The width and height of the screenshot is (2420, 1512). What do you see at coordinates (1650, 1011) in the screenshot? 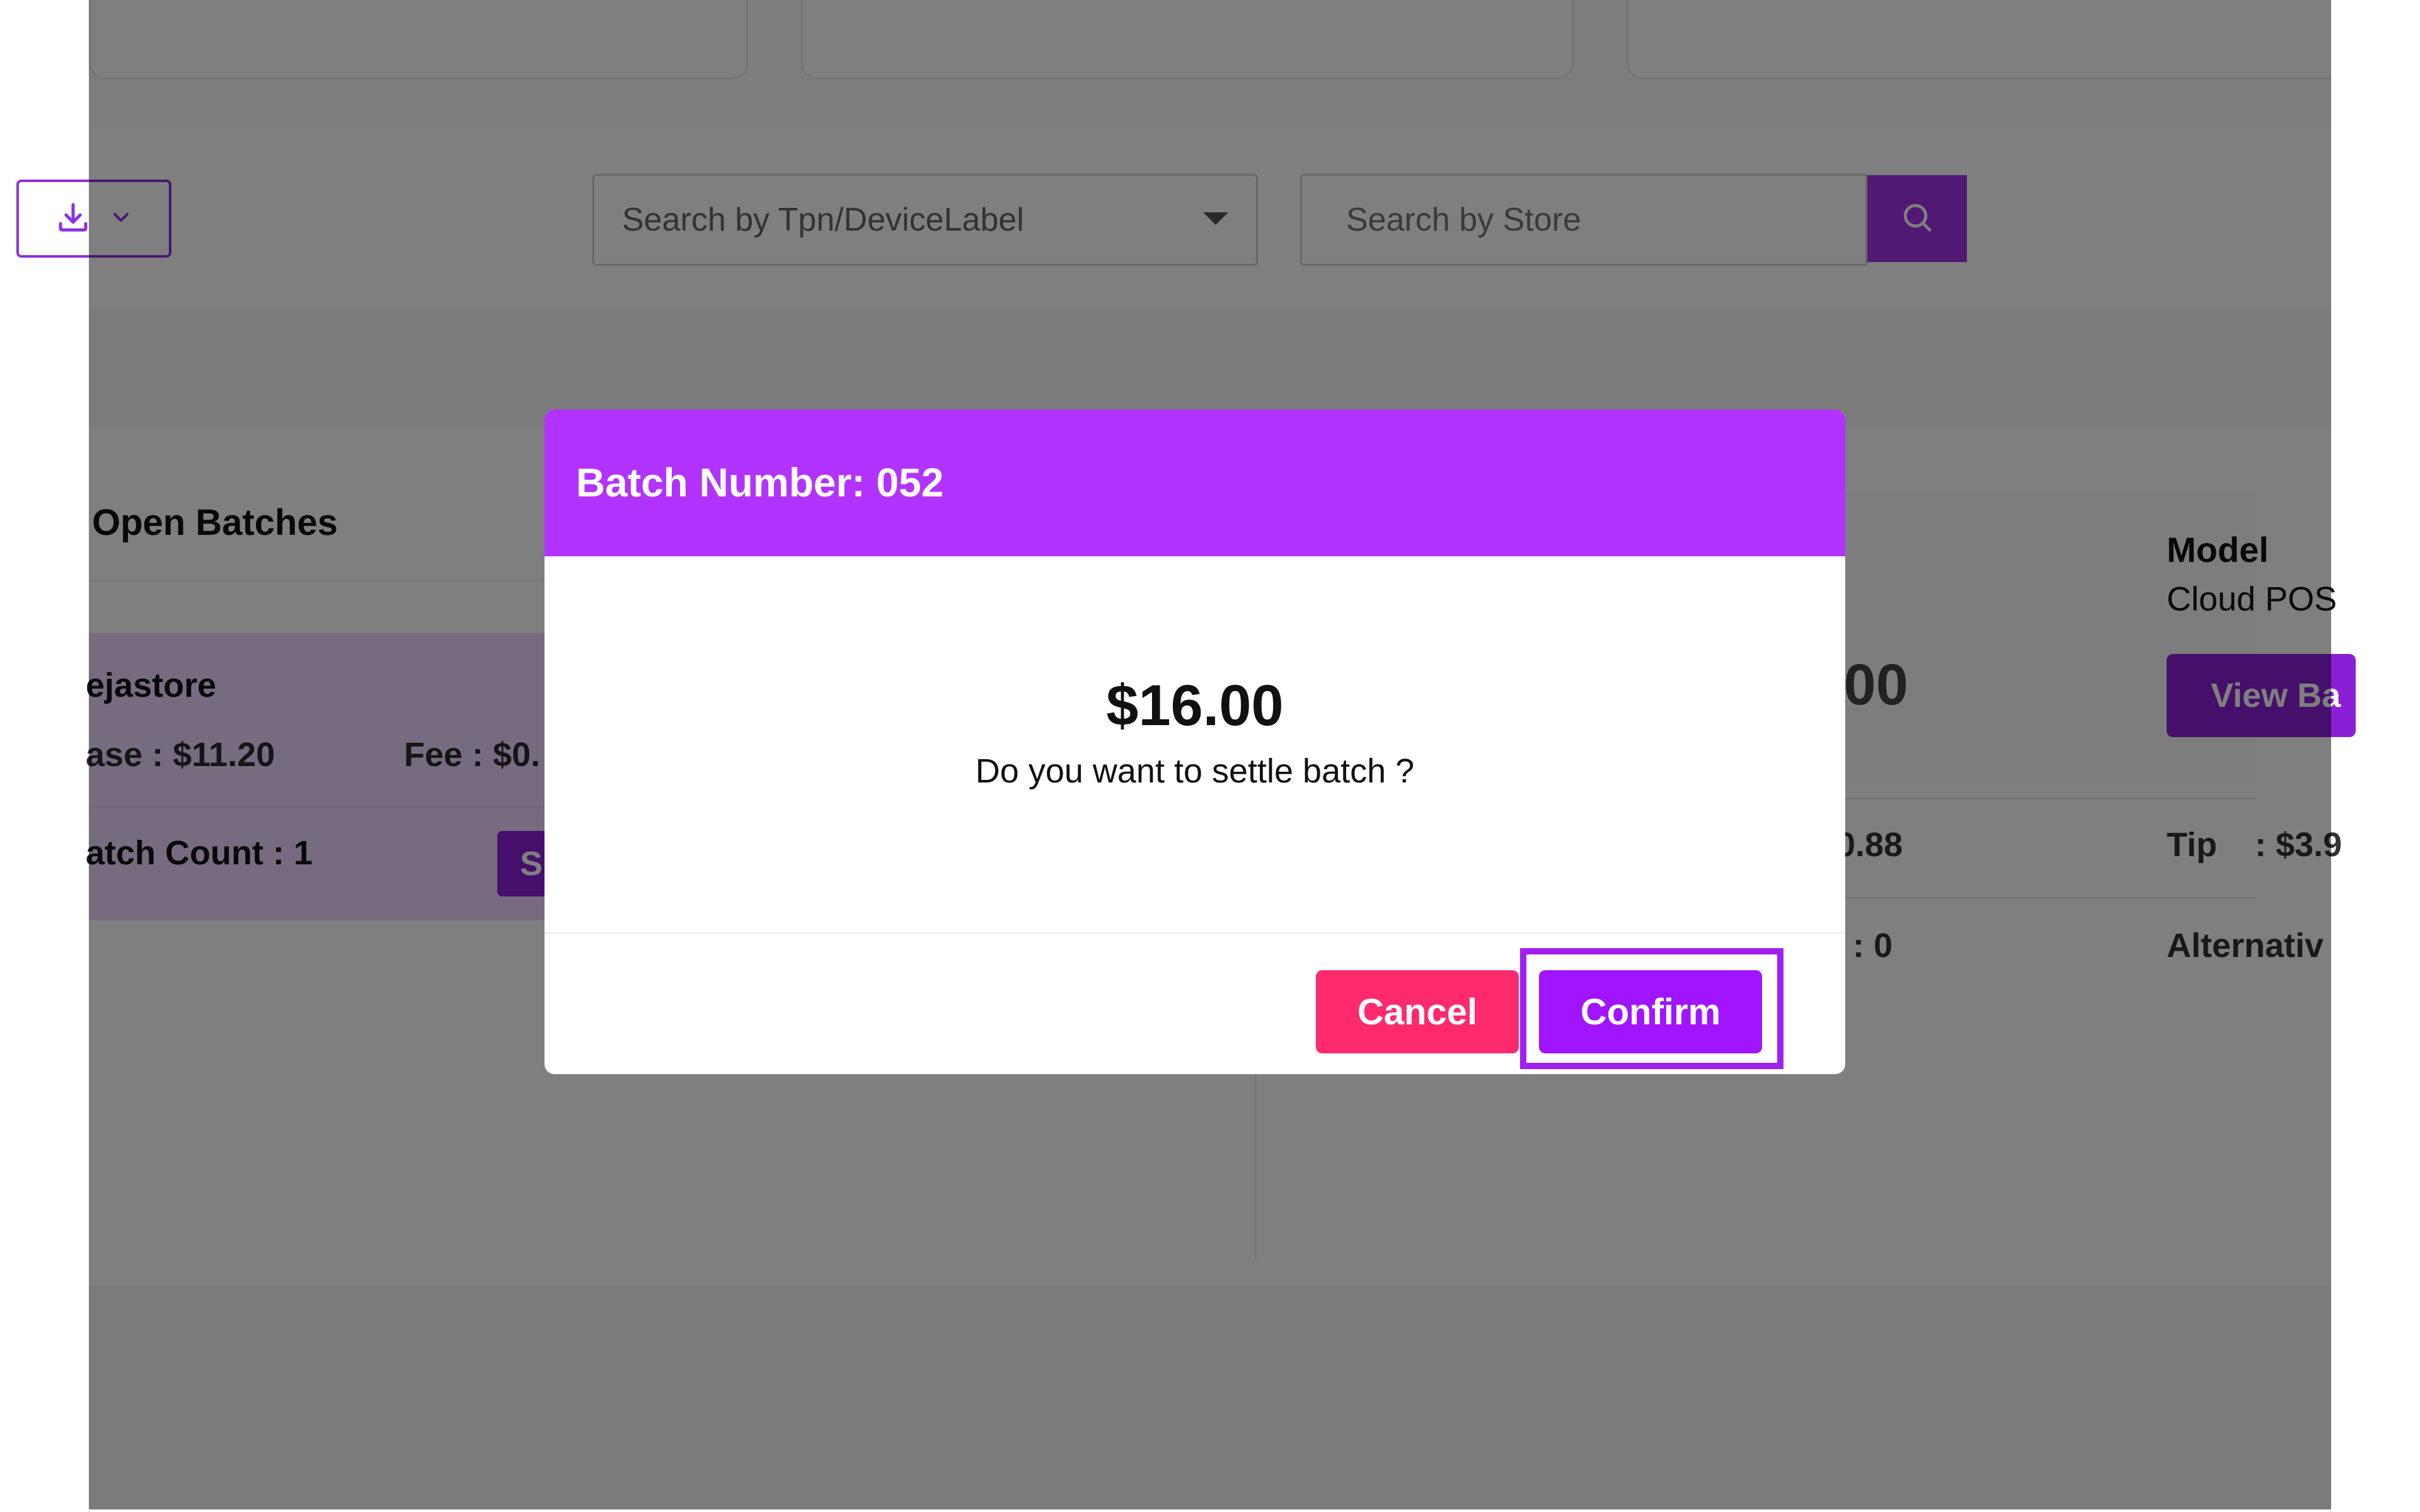
I see `confirm-button: Confirm` at bounding box center [1650, 1011].